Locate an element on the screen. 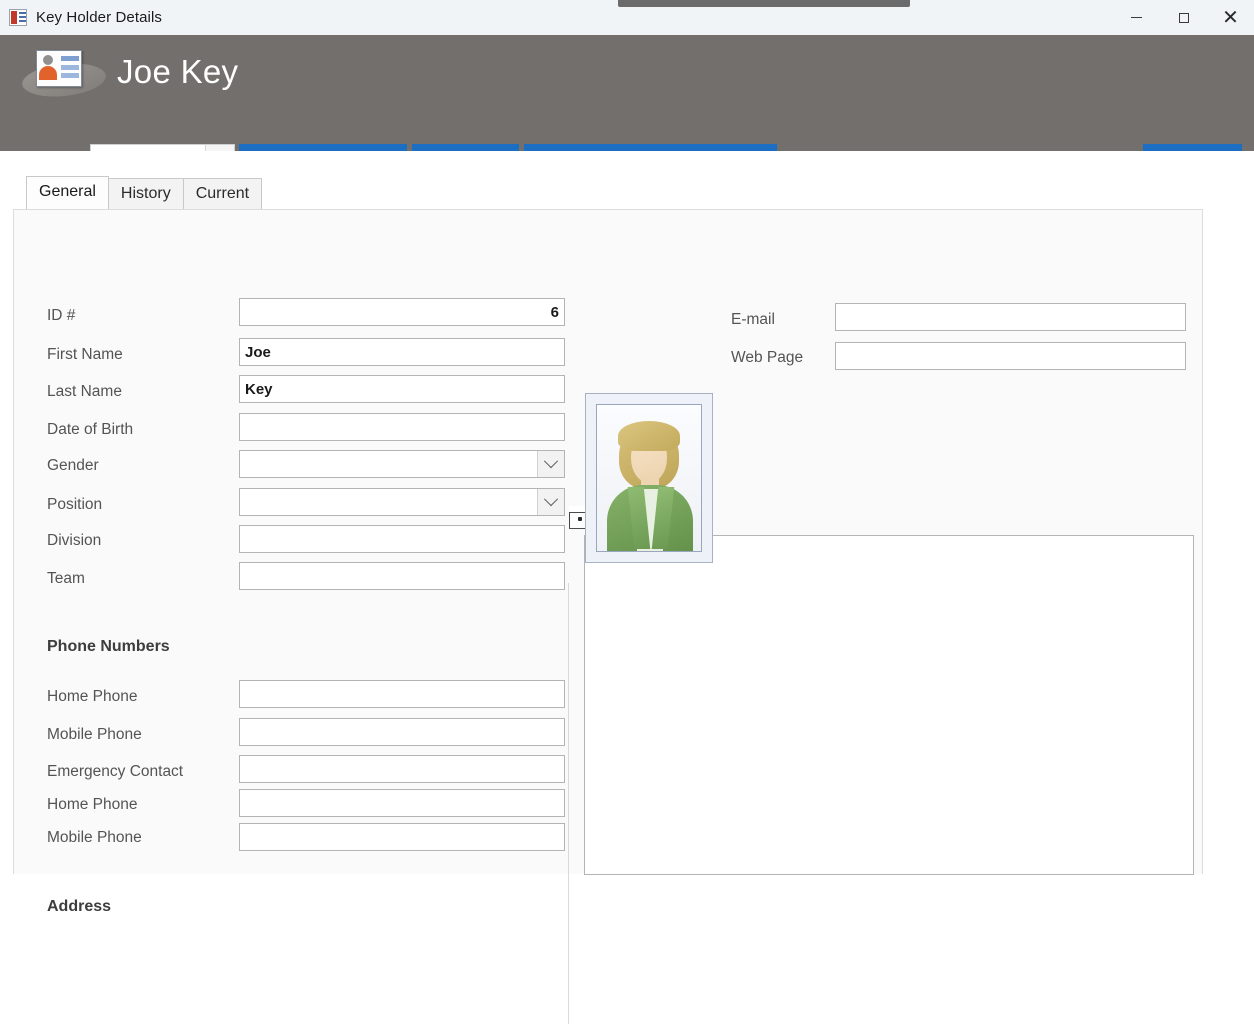  tab-history: History is located at coordinates (145, 193).